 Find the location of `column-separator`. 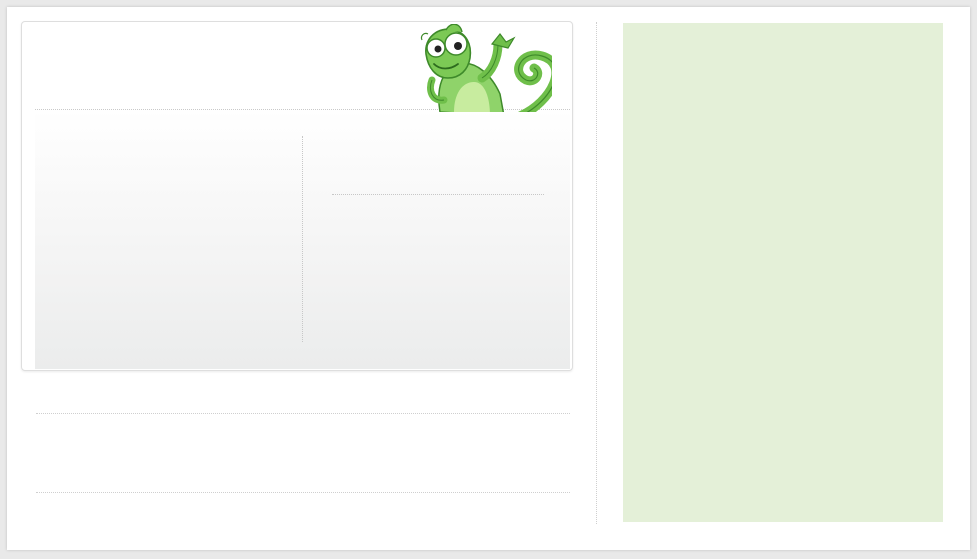

column-separator is located at coordinates (596, 273).